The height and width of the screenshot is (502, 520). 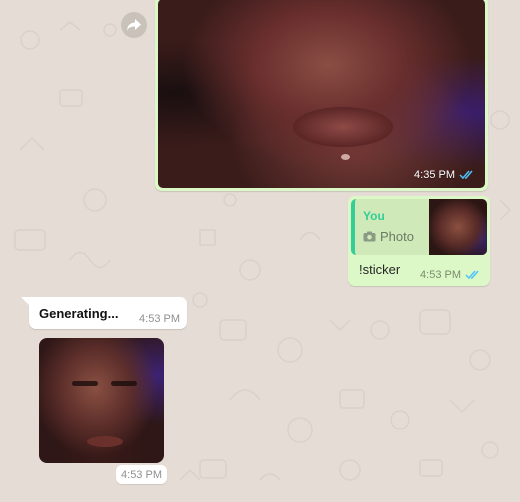 I want to click on reply-meta: 4:53 PM, so click(x=450, y=275).